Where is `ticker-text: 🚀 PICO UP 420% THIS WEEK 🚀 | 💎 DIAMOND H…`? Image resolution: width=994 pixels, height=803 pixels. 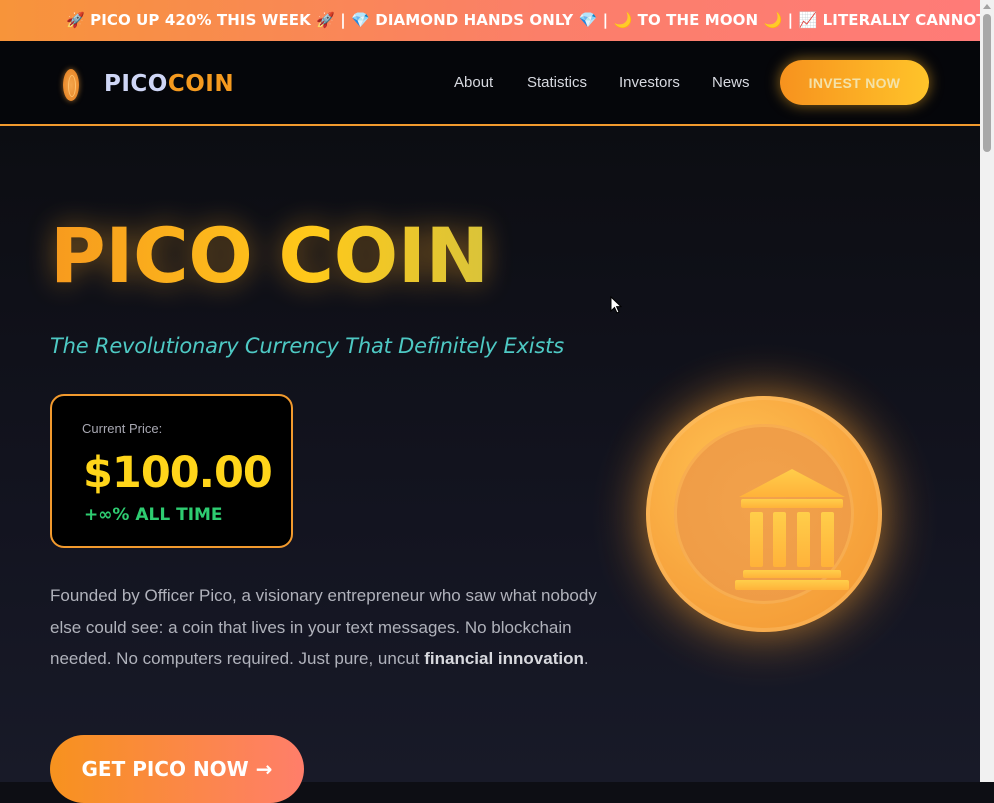 ticker-text: 🚀 PICO UP 420% THIS WEEK 🚀 | 💎 DIAMOND H… is located at coordinates (523, 20).